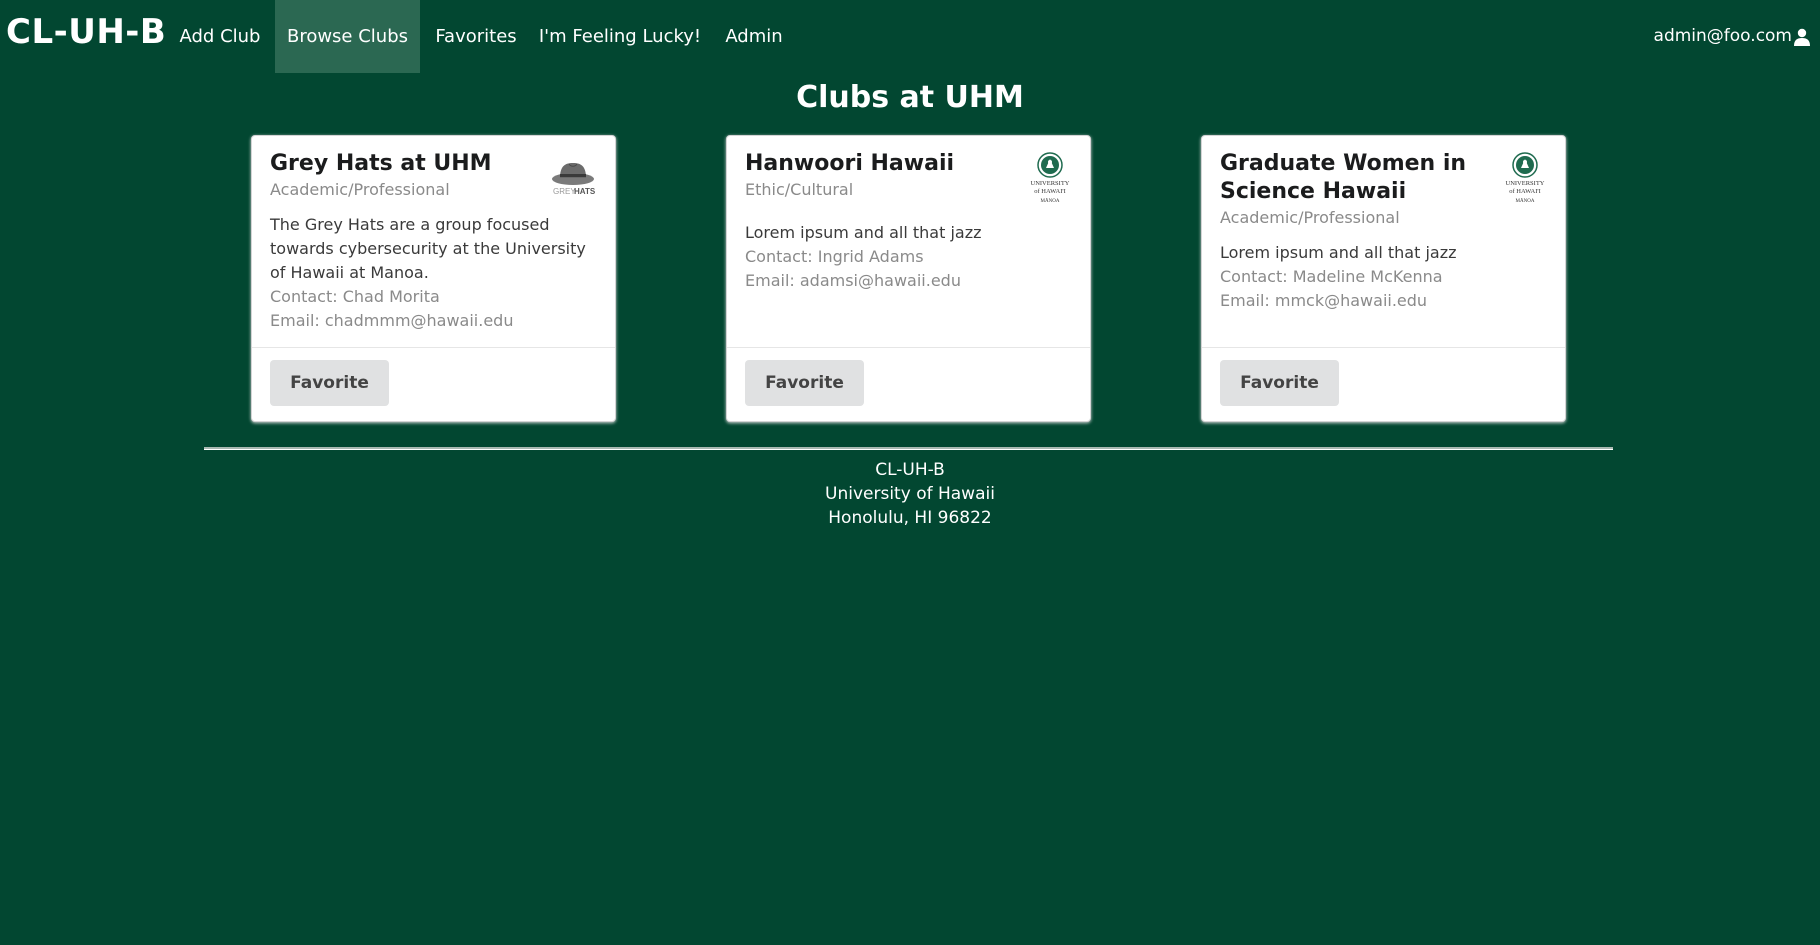 The height and width of the screenshot is (945, 1820). Describe the element at coordinates (86, 32) in the screenshot. I see `brand-logo-link: CL-UH-B` at that location.